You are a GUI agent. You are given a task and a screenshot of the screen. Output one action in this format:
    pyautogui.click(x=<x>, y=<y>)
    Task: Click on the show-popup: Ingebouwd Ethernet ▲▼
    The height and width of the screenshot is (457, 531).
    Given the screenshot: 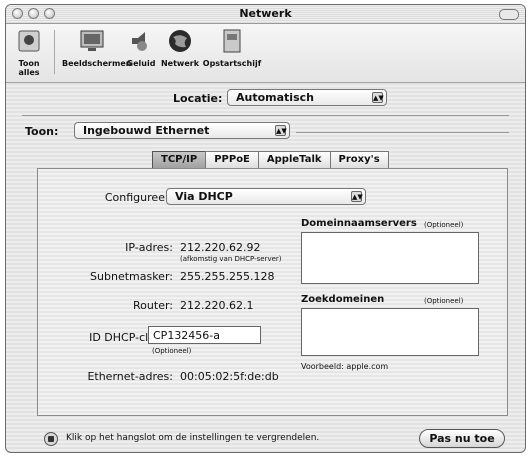 What is the action you would take?
    pyautogui.click(x=182, y=130)
    